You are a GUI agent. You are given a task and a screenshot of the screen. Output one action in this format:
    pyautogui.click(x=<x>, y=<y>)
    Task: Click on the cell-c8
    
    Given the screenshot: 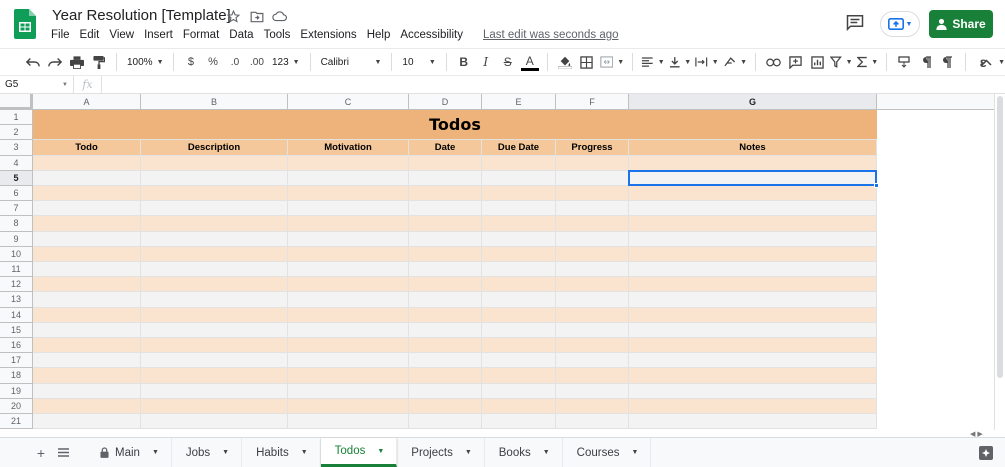 What is the action you would take?
    pyautogui.click(x=348, y=224)
    